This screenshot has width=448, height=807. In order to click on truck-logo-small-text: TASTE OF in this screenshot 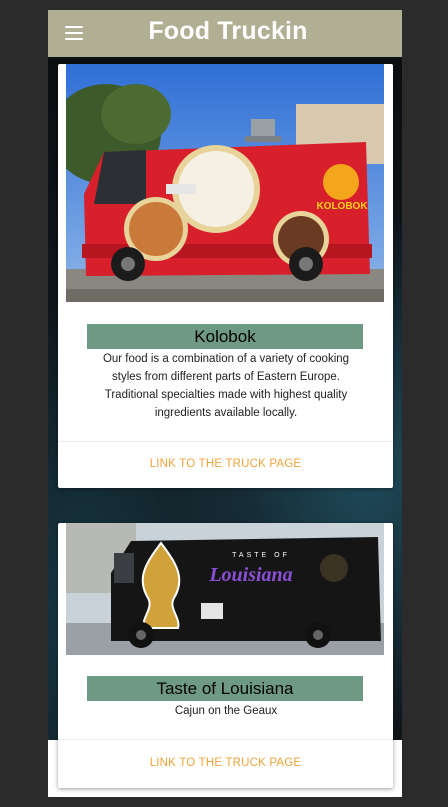, I will do `click(261, 555)`.